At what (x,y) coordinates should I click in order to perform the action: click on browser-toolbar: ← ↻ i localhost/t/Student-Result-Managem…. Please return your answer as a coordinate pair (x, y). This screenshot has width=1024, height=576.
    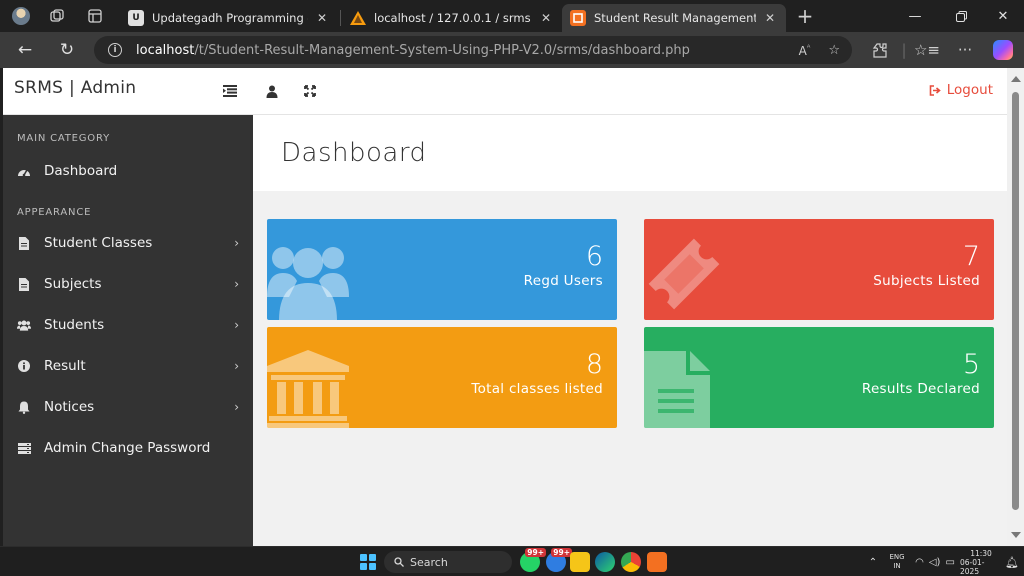
    Looking at the image, I should click on (512, 50).